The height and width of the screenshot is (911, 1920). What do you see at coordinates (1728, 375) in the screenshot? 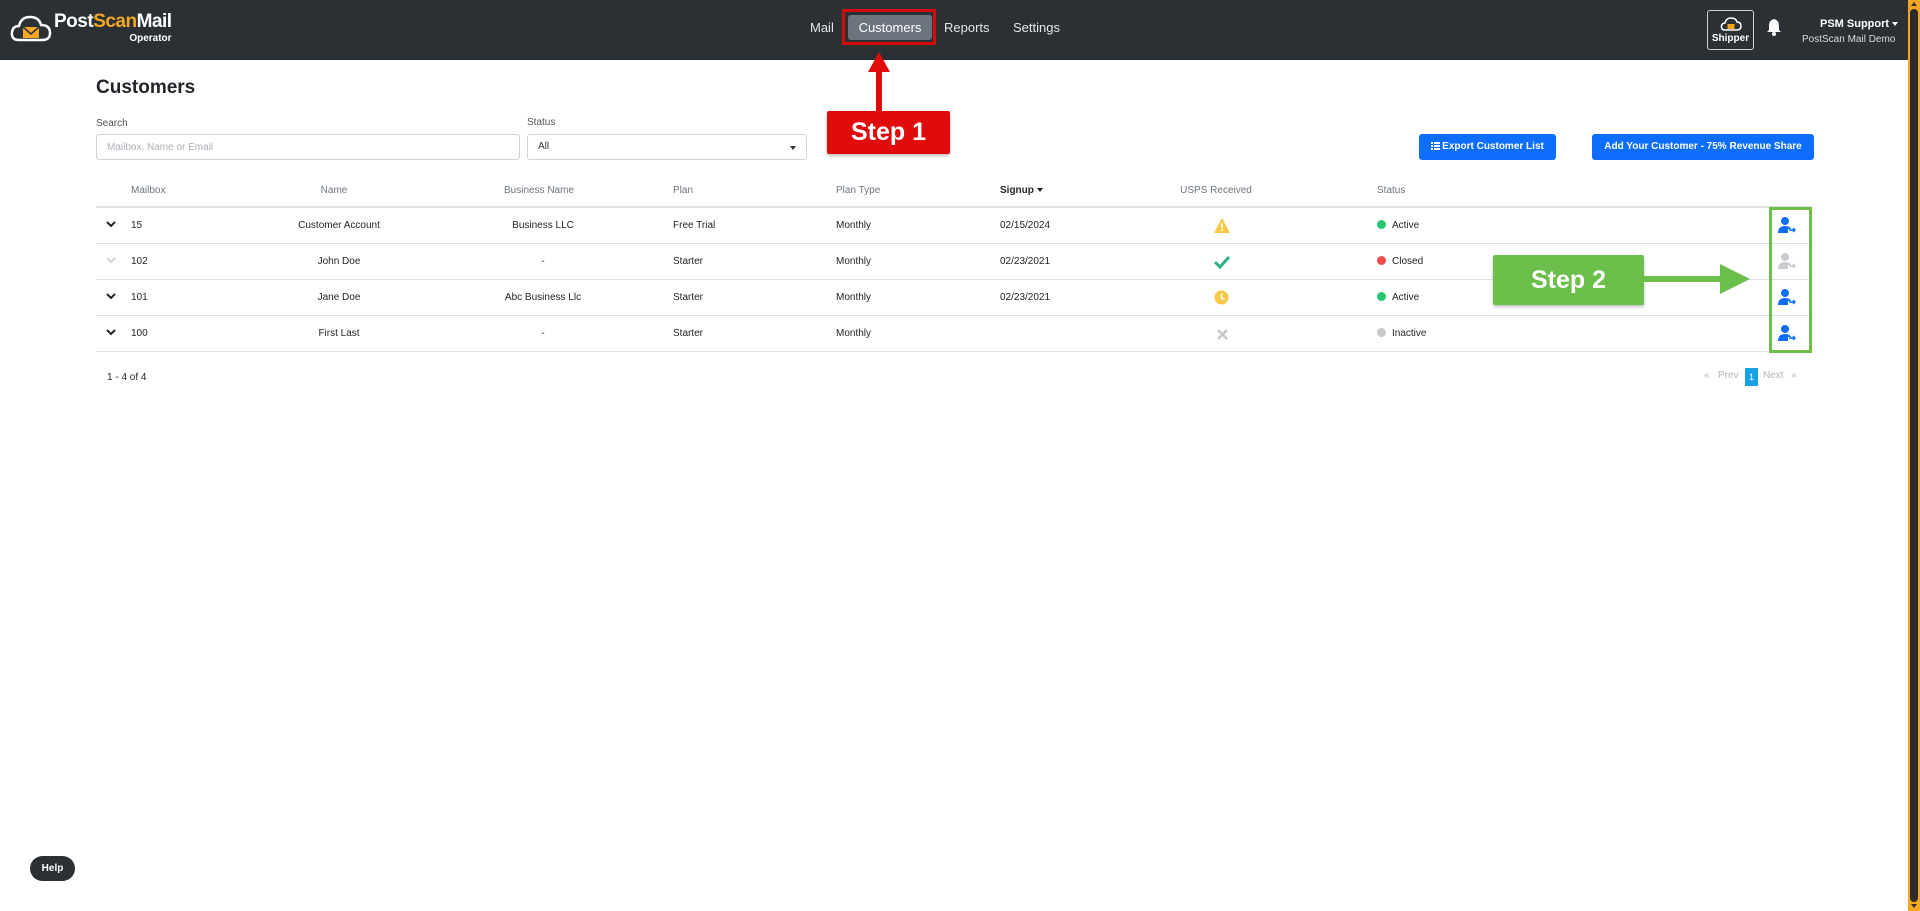
I see `pagination-prev: Prev` at bounding box center [1728, 375].